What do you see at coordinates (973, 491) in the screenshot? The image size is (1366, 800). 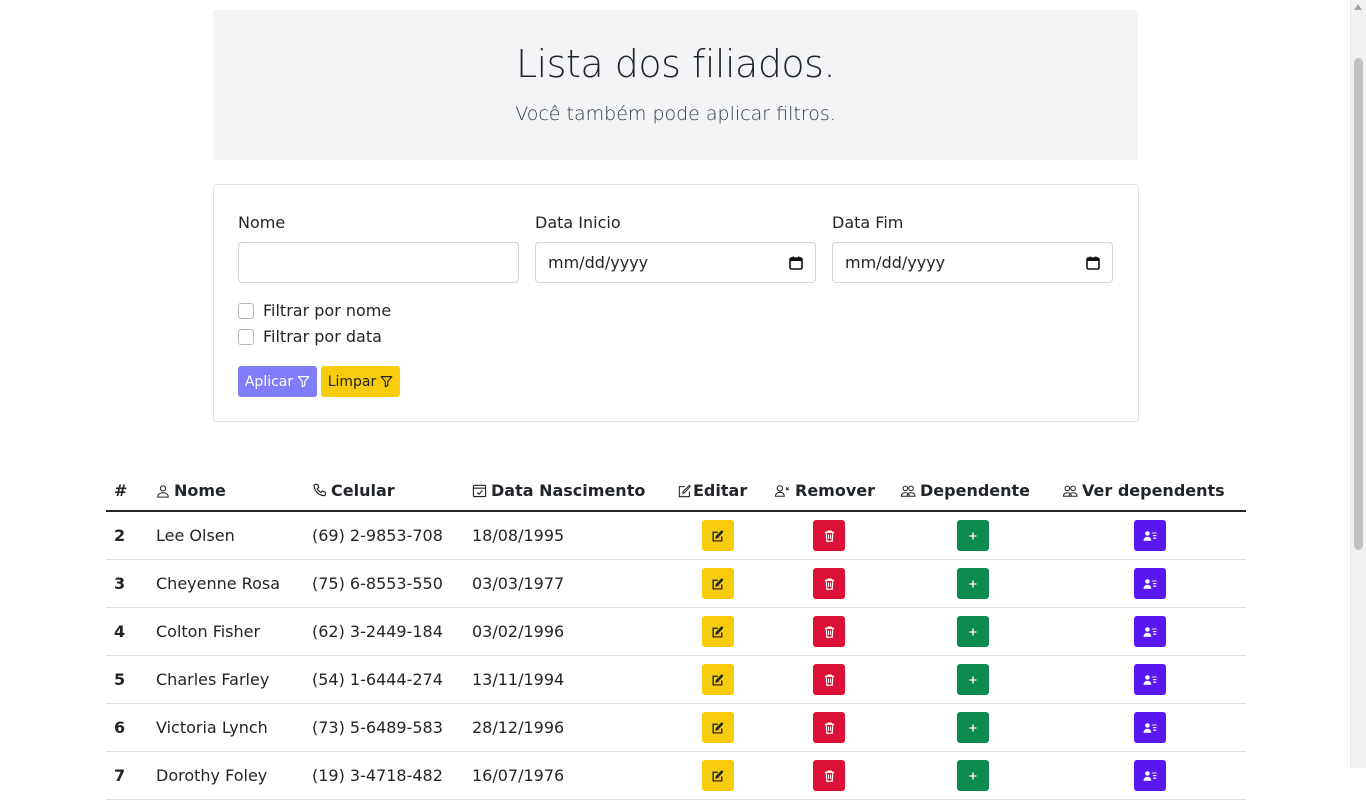 I see `header-dependent: Dependente` at bounding box center [973, 491].